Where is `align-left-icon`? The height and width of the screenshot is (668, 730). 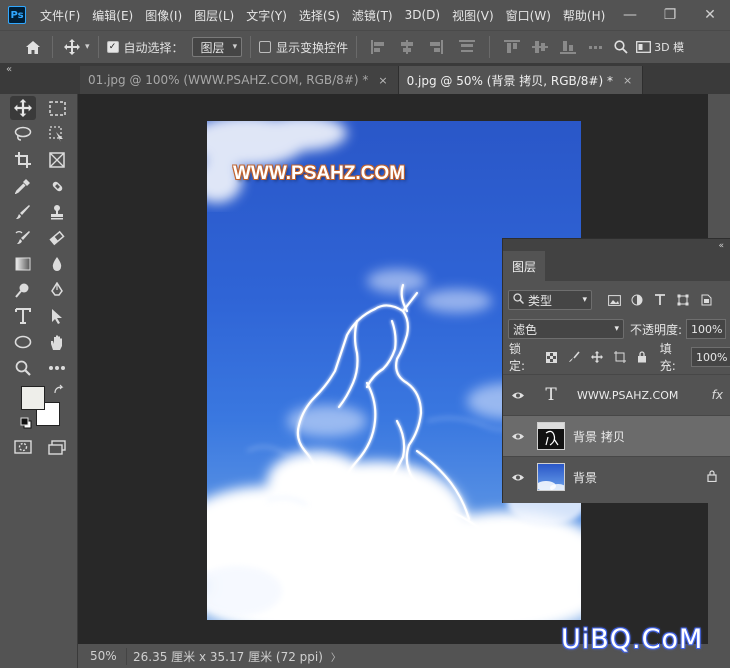
align-left-icon is located at coordinates (379, 47).